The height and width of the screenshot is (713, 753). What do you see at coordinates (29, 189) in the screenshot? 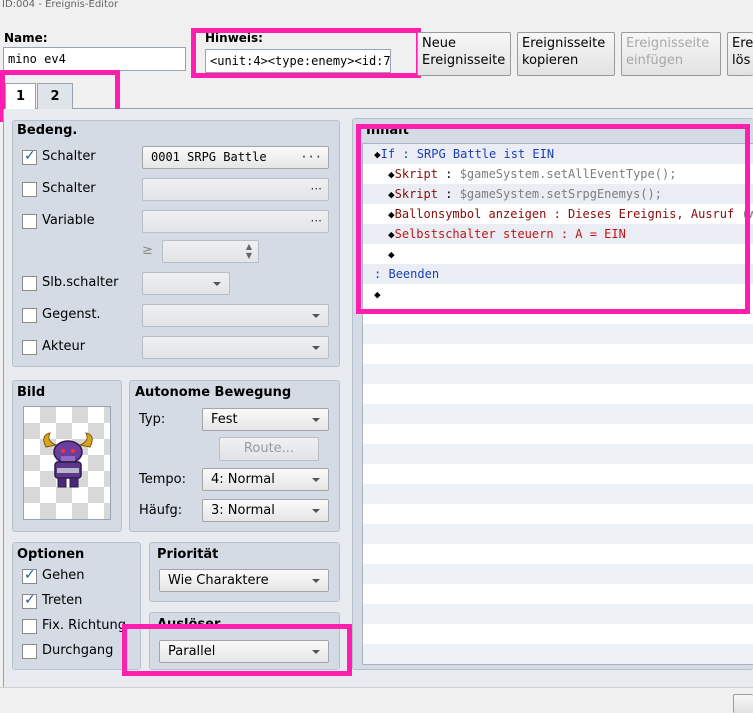
I see `schalter2-checkbox` at bounding box center [29, 189].